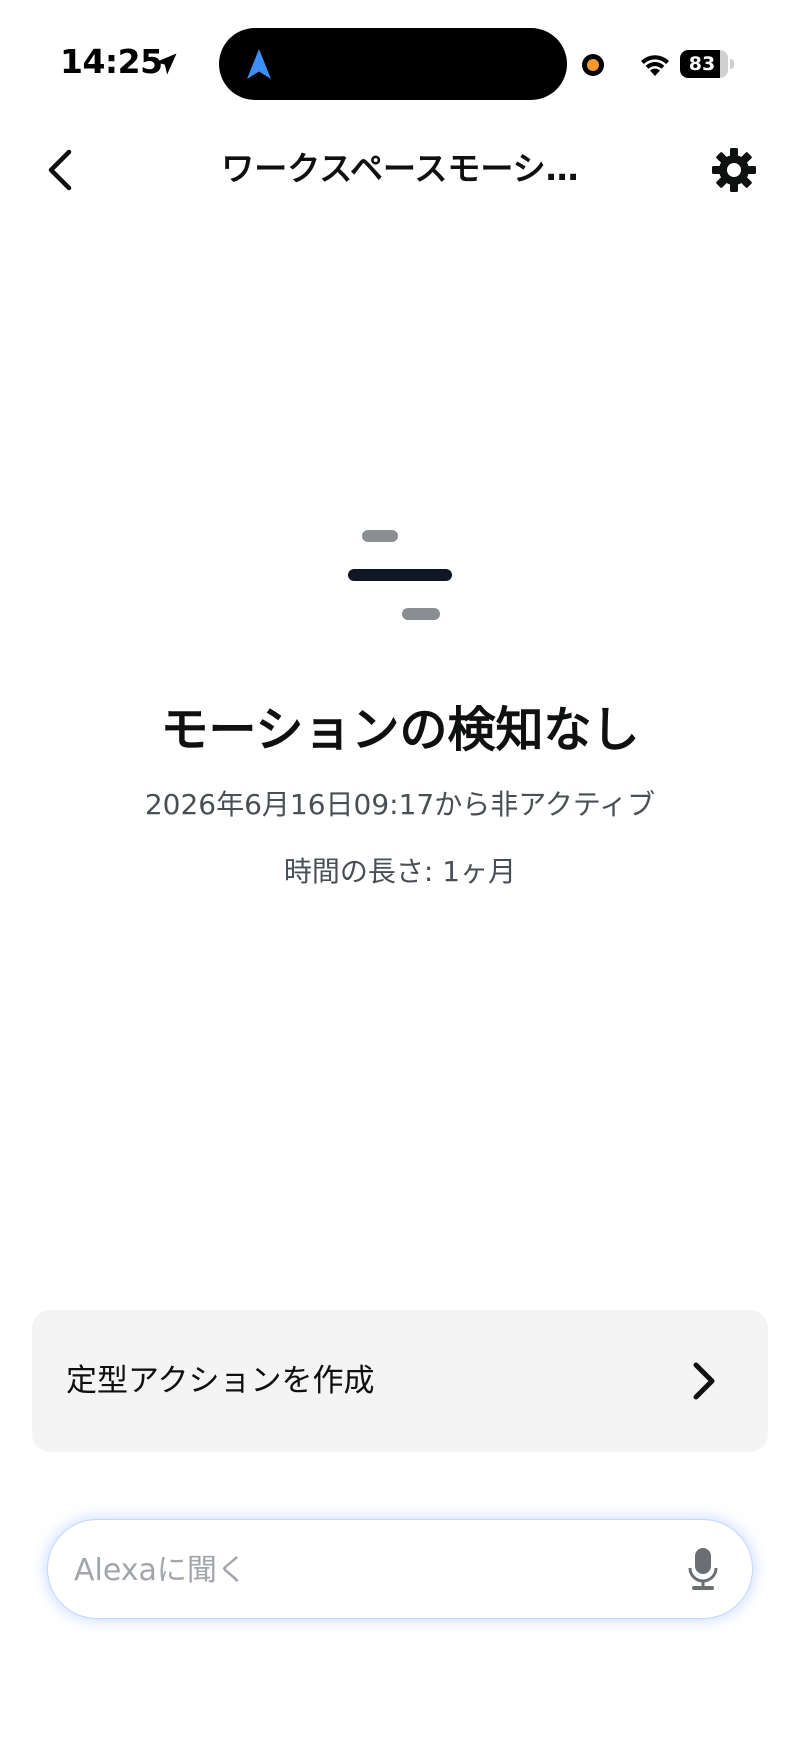 The width and height of the screenshot is (800, 1739). I want to click on battery-icon: 83, so click(707, 64).